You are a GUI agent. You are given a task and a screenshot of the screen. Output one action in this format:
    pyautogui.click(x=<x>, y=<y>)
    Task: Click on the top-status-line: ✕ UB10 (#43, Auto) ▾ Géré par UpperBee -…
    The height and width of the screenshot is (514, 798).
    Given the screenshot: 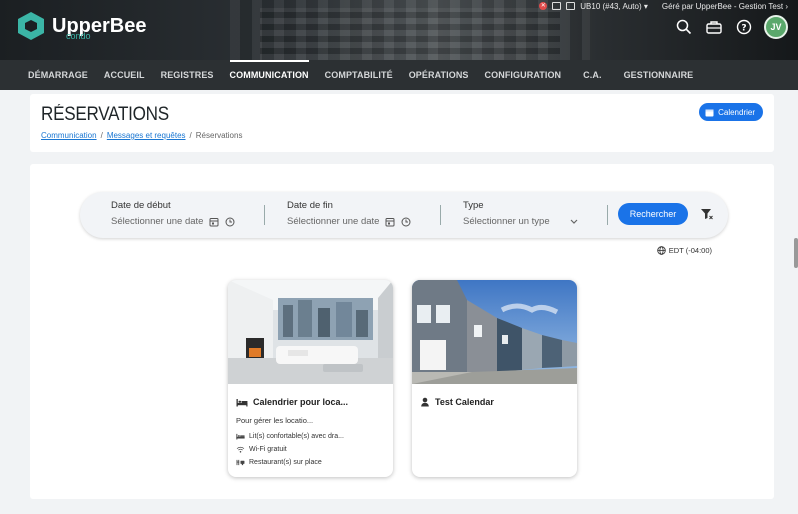 What is the action you would take?
    pyautogui.click(x=663, y=6)
    